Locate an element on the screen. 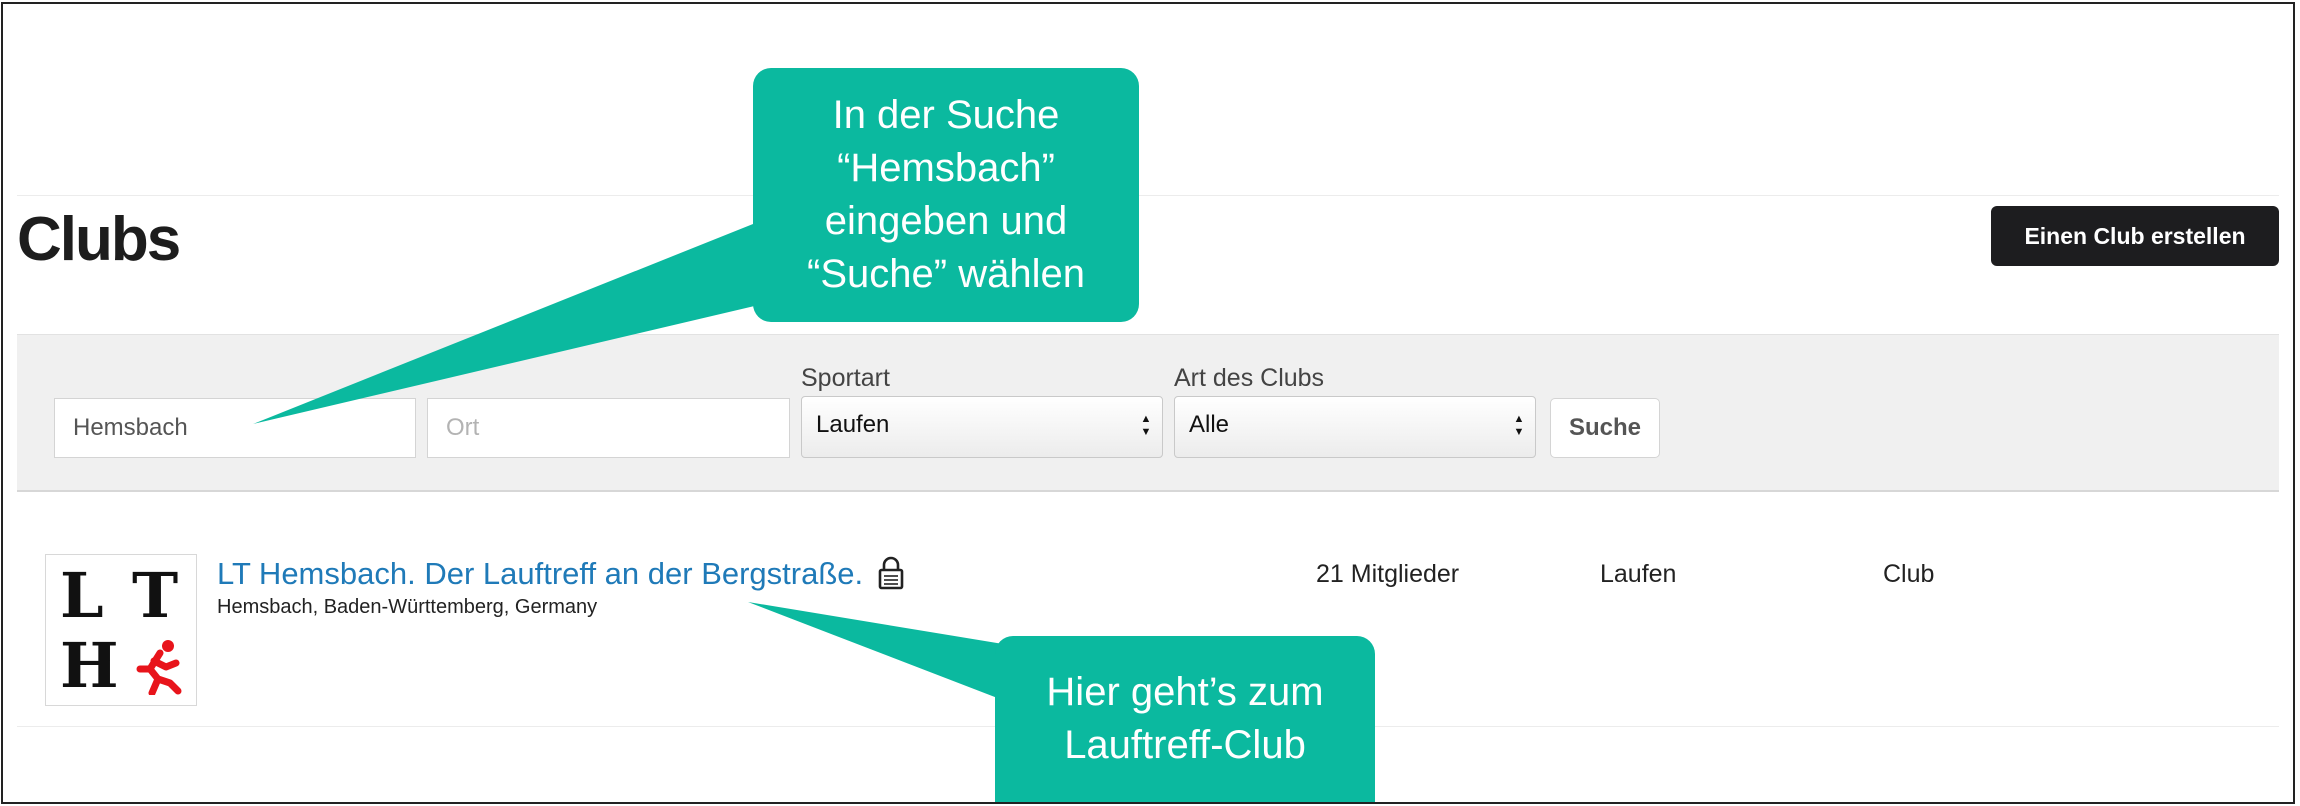 Image resolution: width=2300 pixels, height=806 pixels. callout-line: eingeben und is located at coordinates (946, 221).